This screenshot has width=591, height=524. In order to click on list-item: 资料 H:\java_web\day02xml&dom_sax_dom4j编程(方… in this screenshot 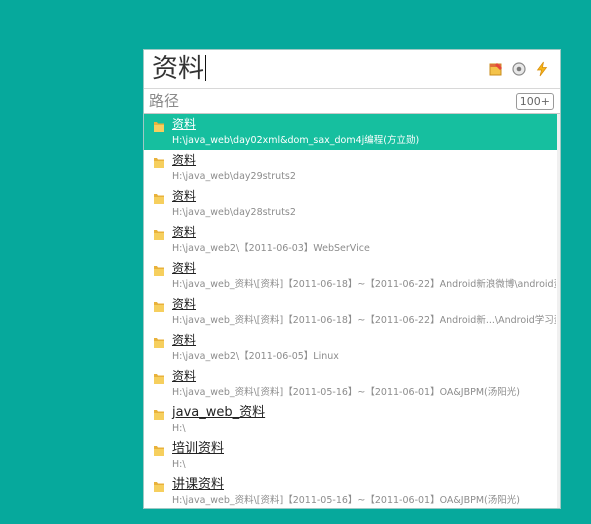, I will do `click(352, 132)`.